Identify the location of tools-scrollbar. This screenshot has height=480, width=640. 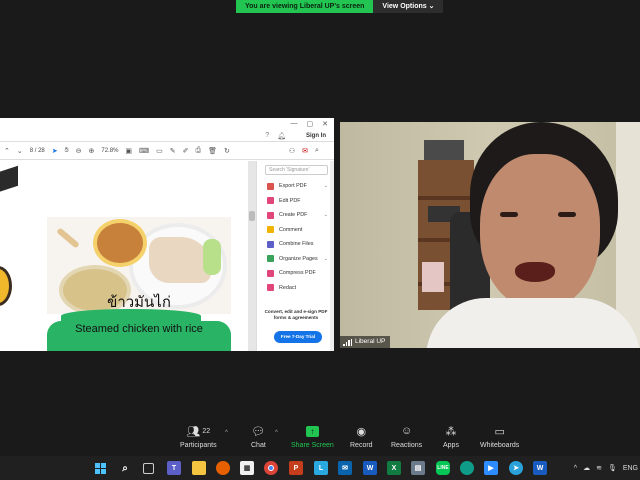
(332, 256).